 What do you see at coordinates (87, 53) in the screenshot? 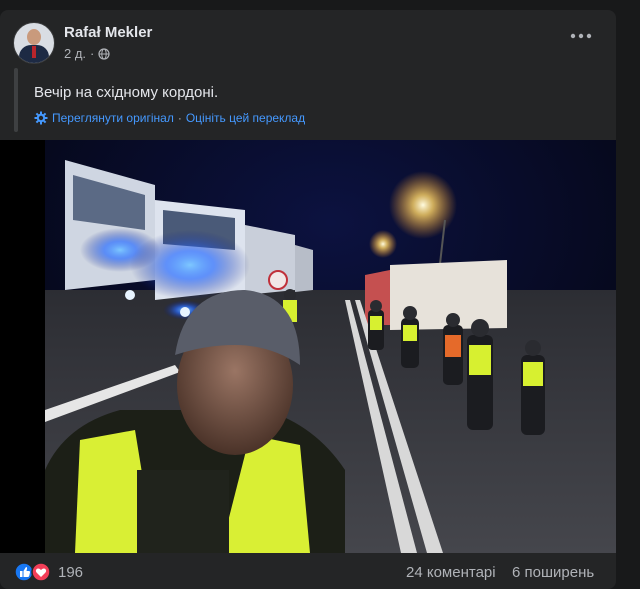
I see `post-meta: 2 д. ·` at bounding box center [87, 53].